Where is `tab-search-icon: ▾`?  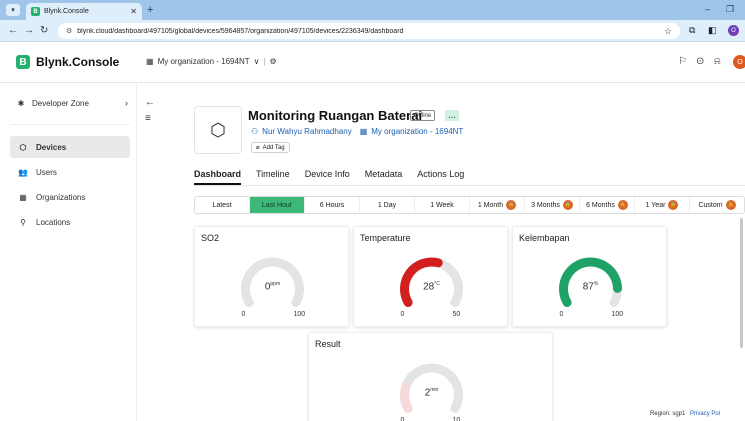 tab-search-icon: ▾ is located at coordinates (13, 10).